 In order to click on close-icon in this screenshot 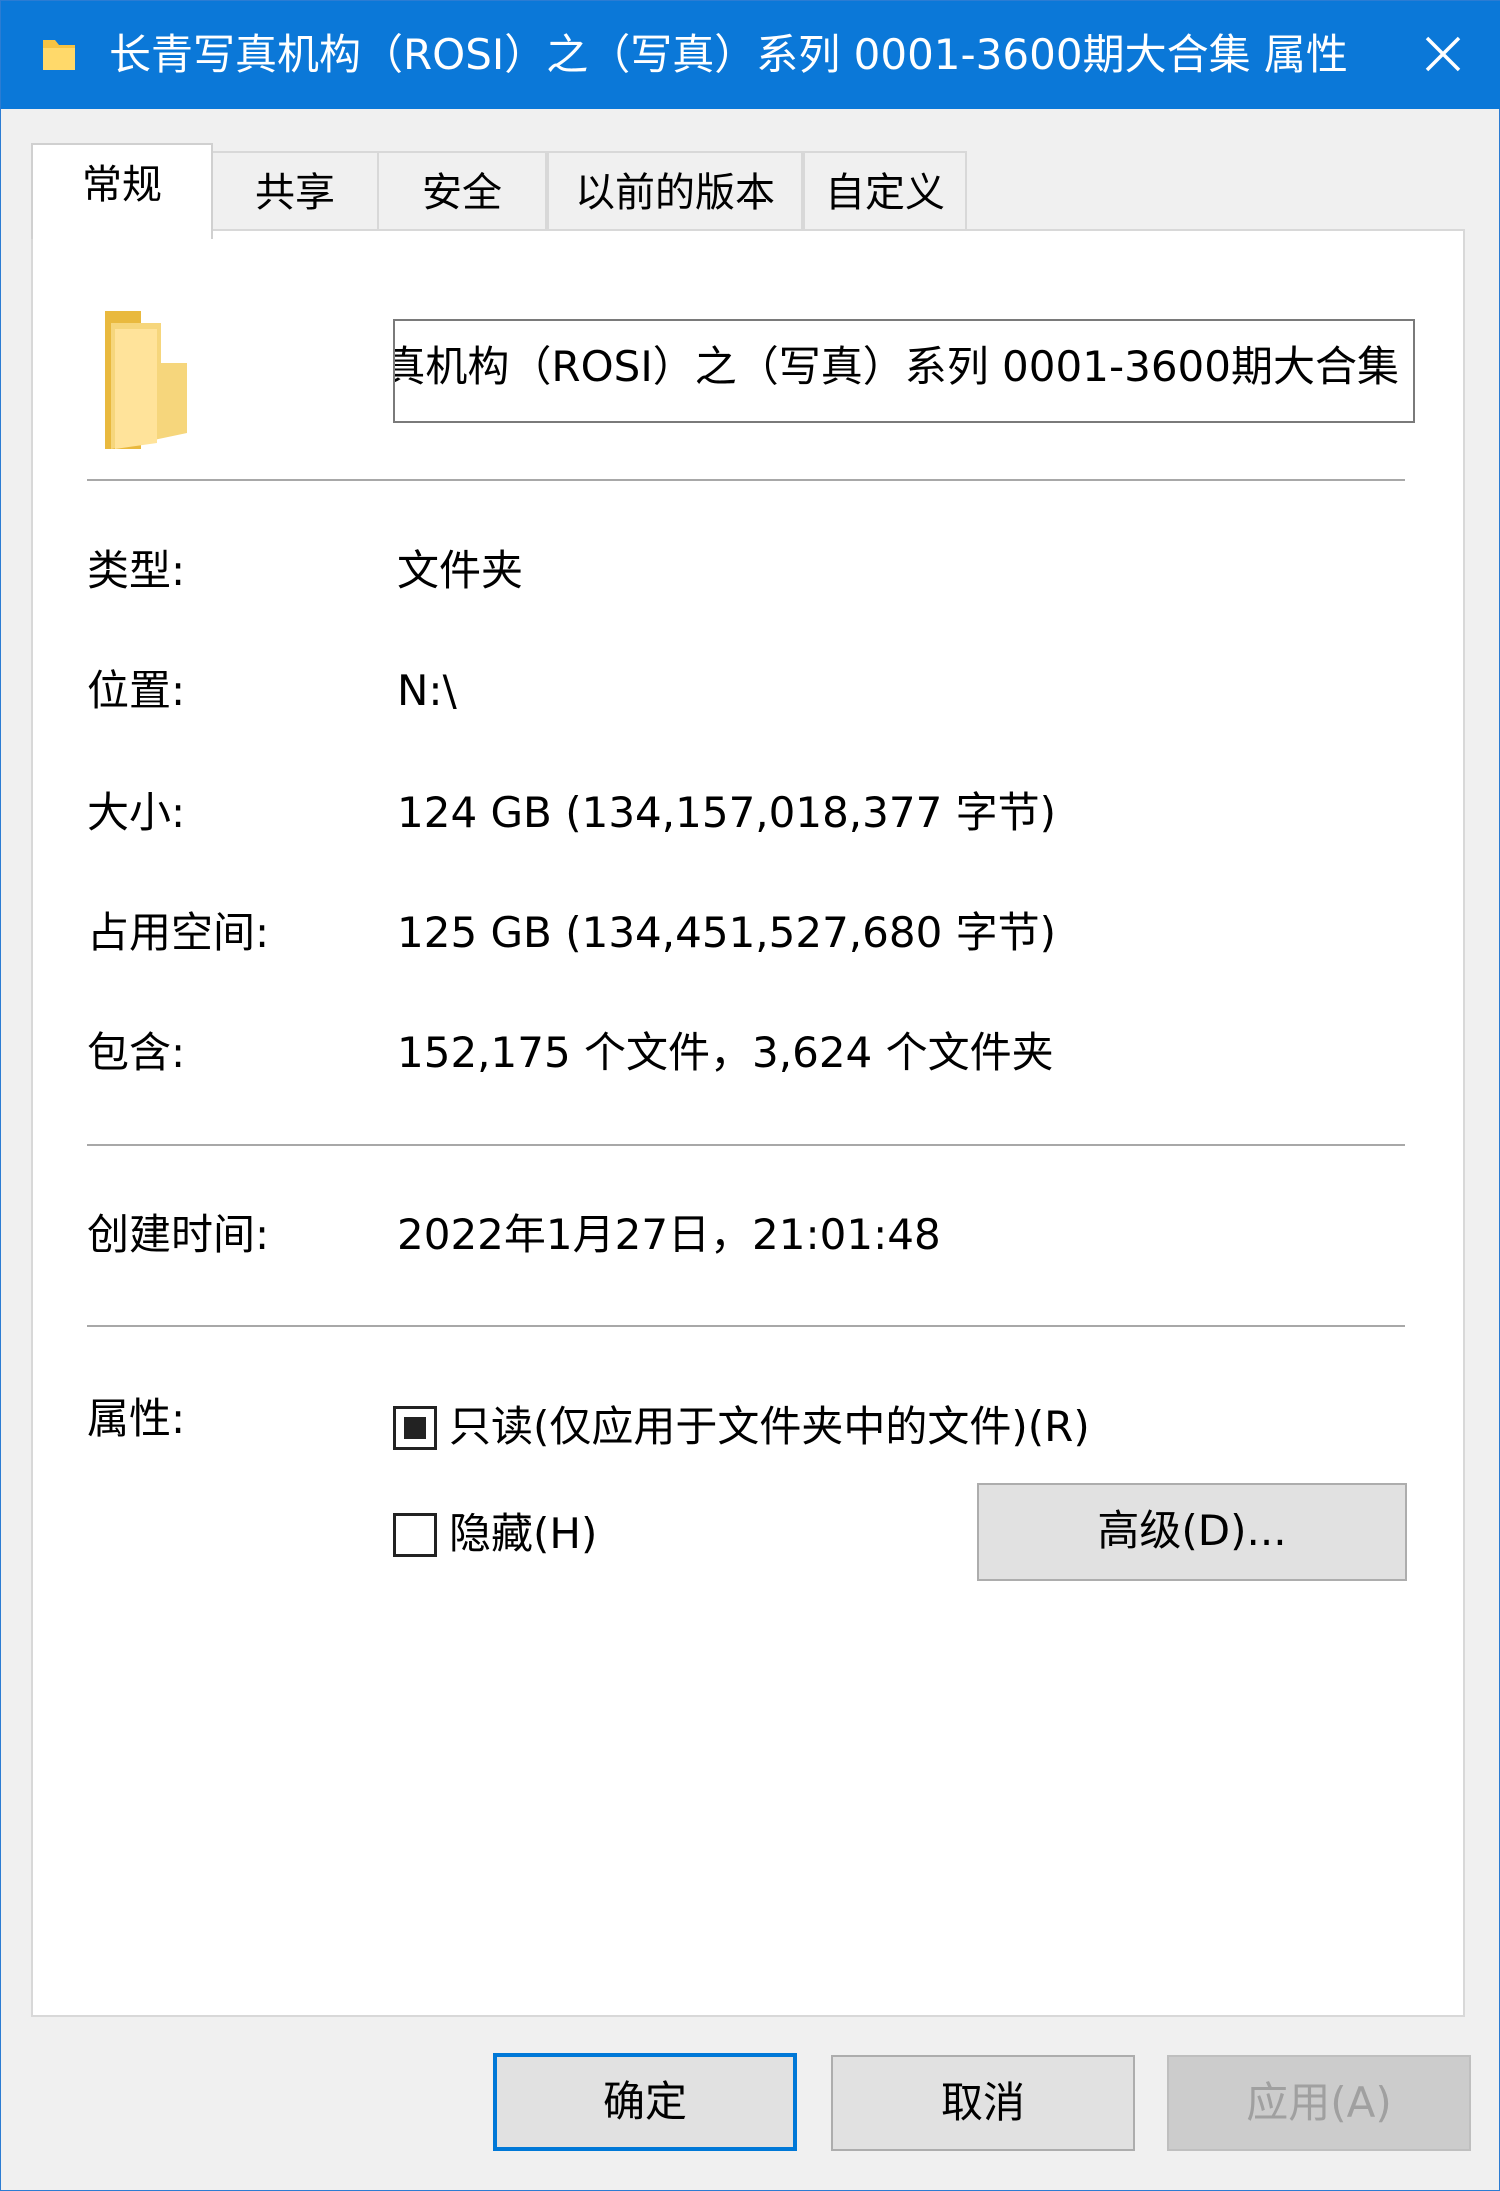, I will do `click(1443, 56)`.